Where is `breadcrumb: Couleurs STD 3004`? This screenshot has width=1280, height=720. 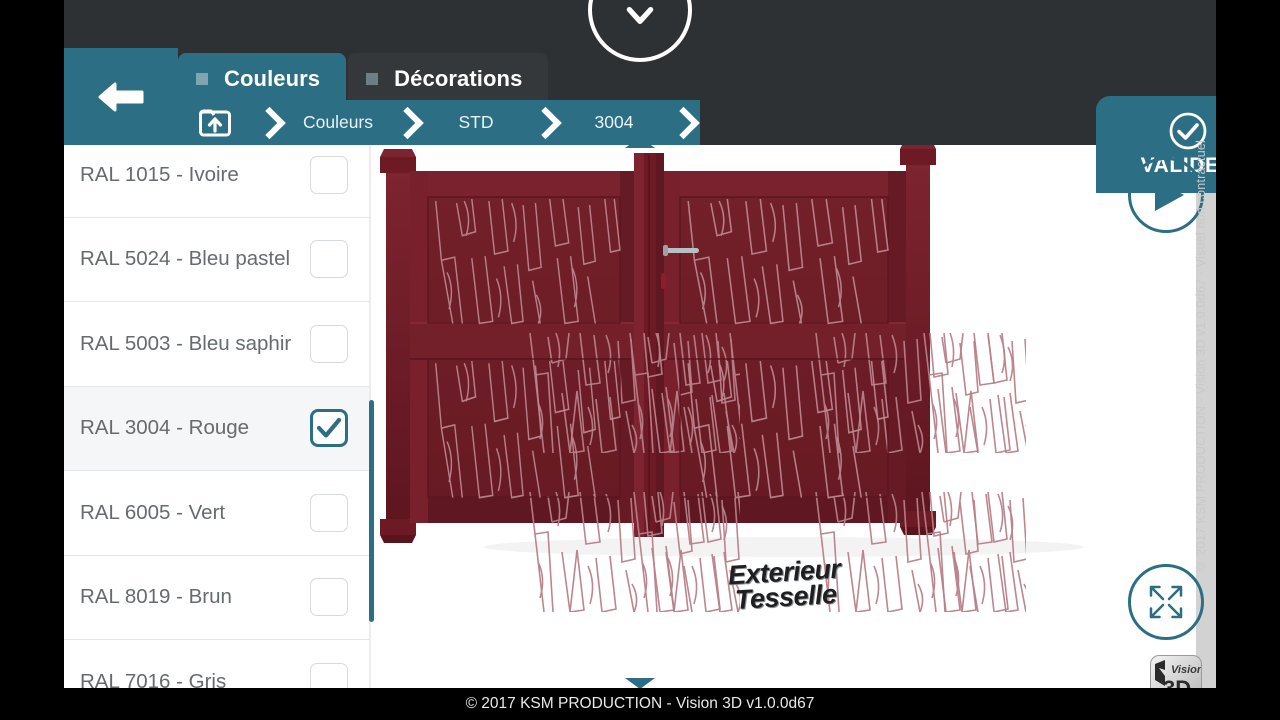 breadcrumb: Couleurs STD 3004 is located at coordinates (439, 122).